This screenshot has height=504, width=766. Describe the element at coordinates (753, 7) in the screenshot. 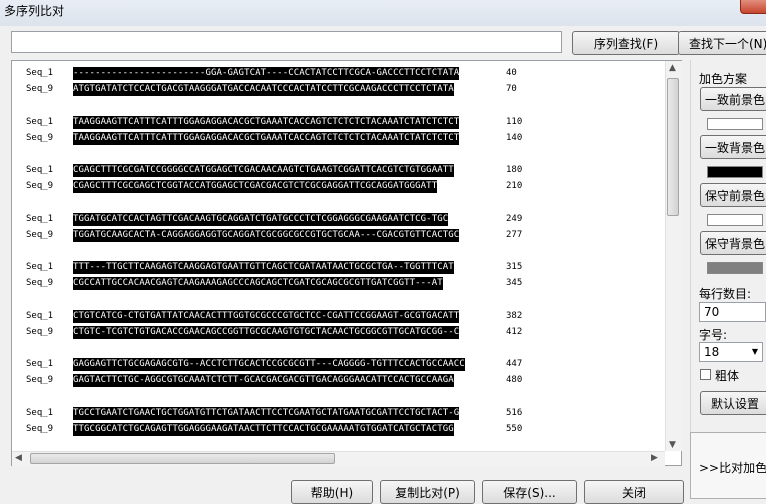

I see `close-window-button` at that location.